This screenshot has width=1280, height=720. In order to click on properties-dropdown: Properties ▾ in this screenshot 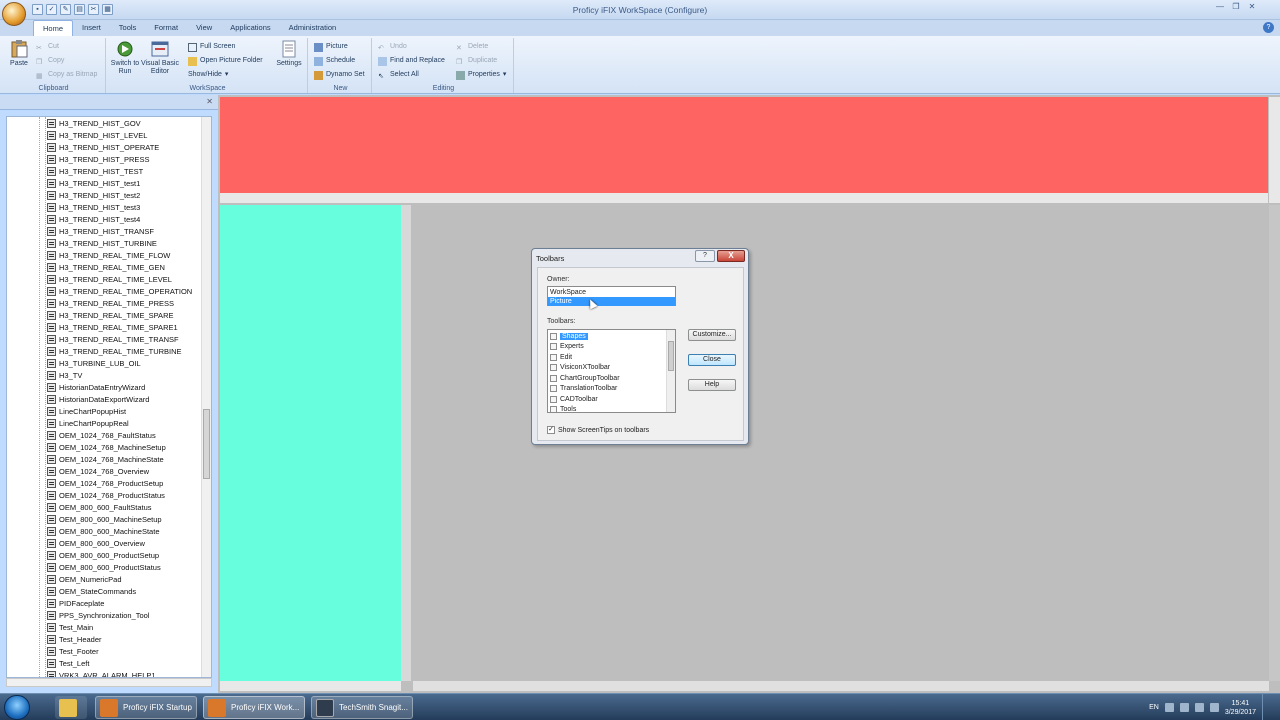, I will do `click(481, 75)`.